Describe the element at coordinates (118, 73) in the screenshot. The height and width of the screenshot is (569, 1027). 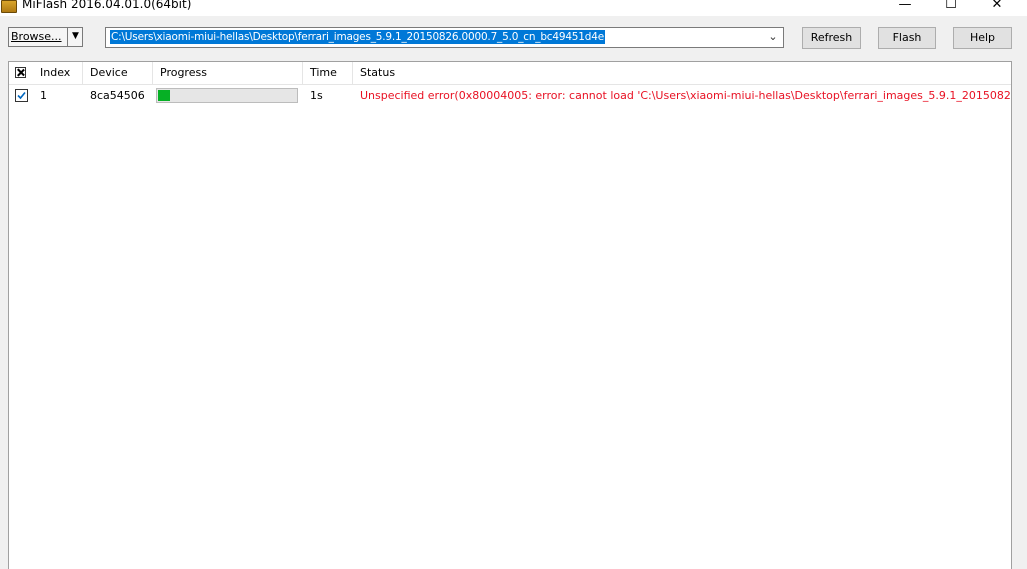
I see `column-header-device: Device` at that location.